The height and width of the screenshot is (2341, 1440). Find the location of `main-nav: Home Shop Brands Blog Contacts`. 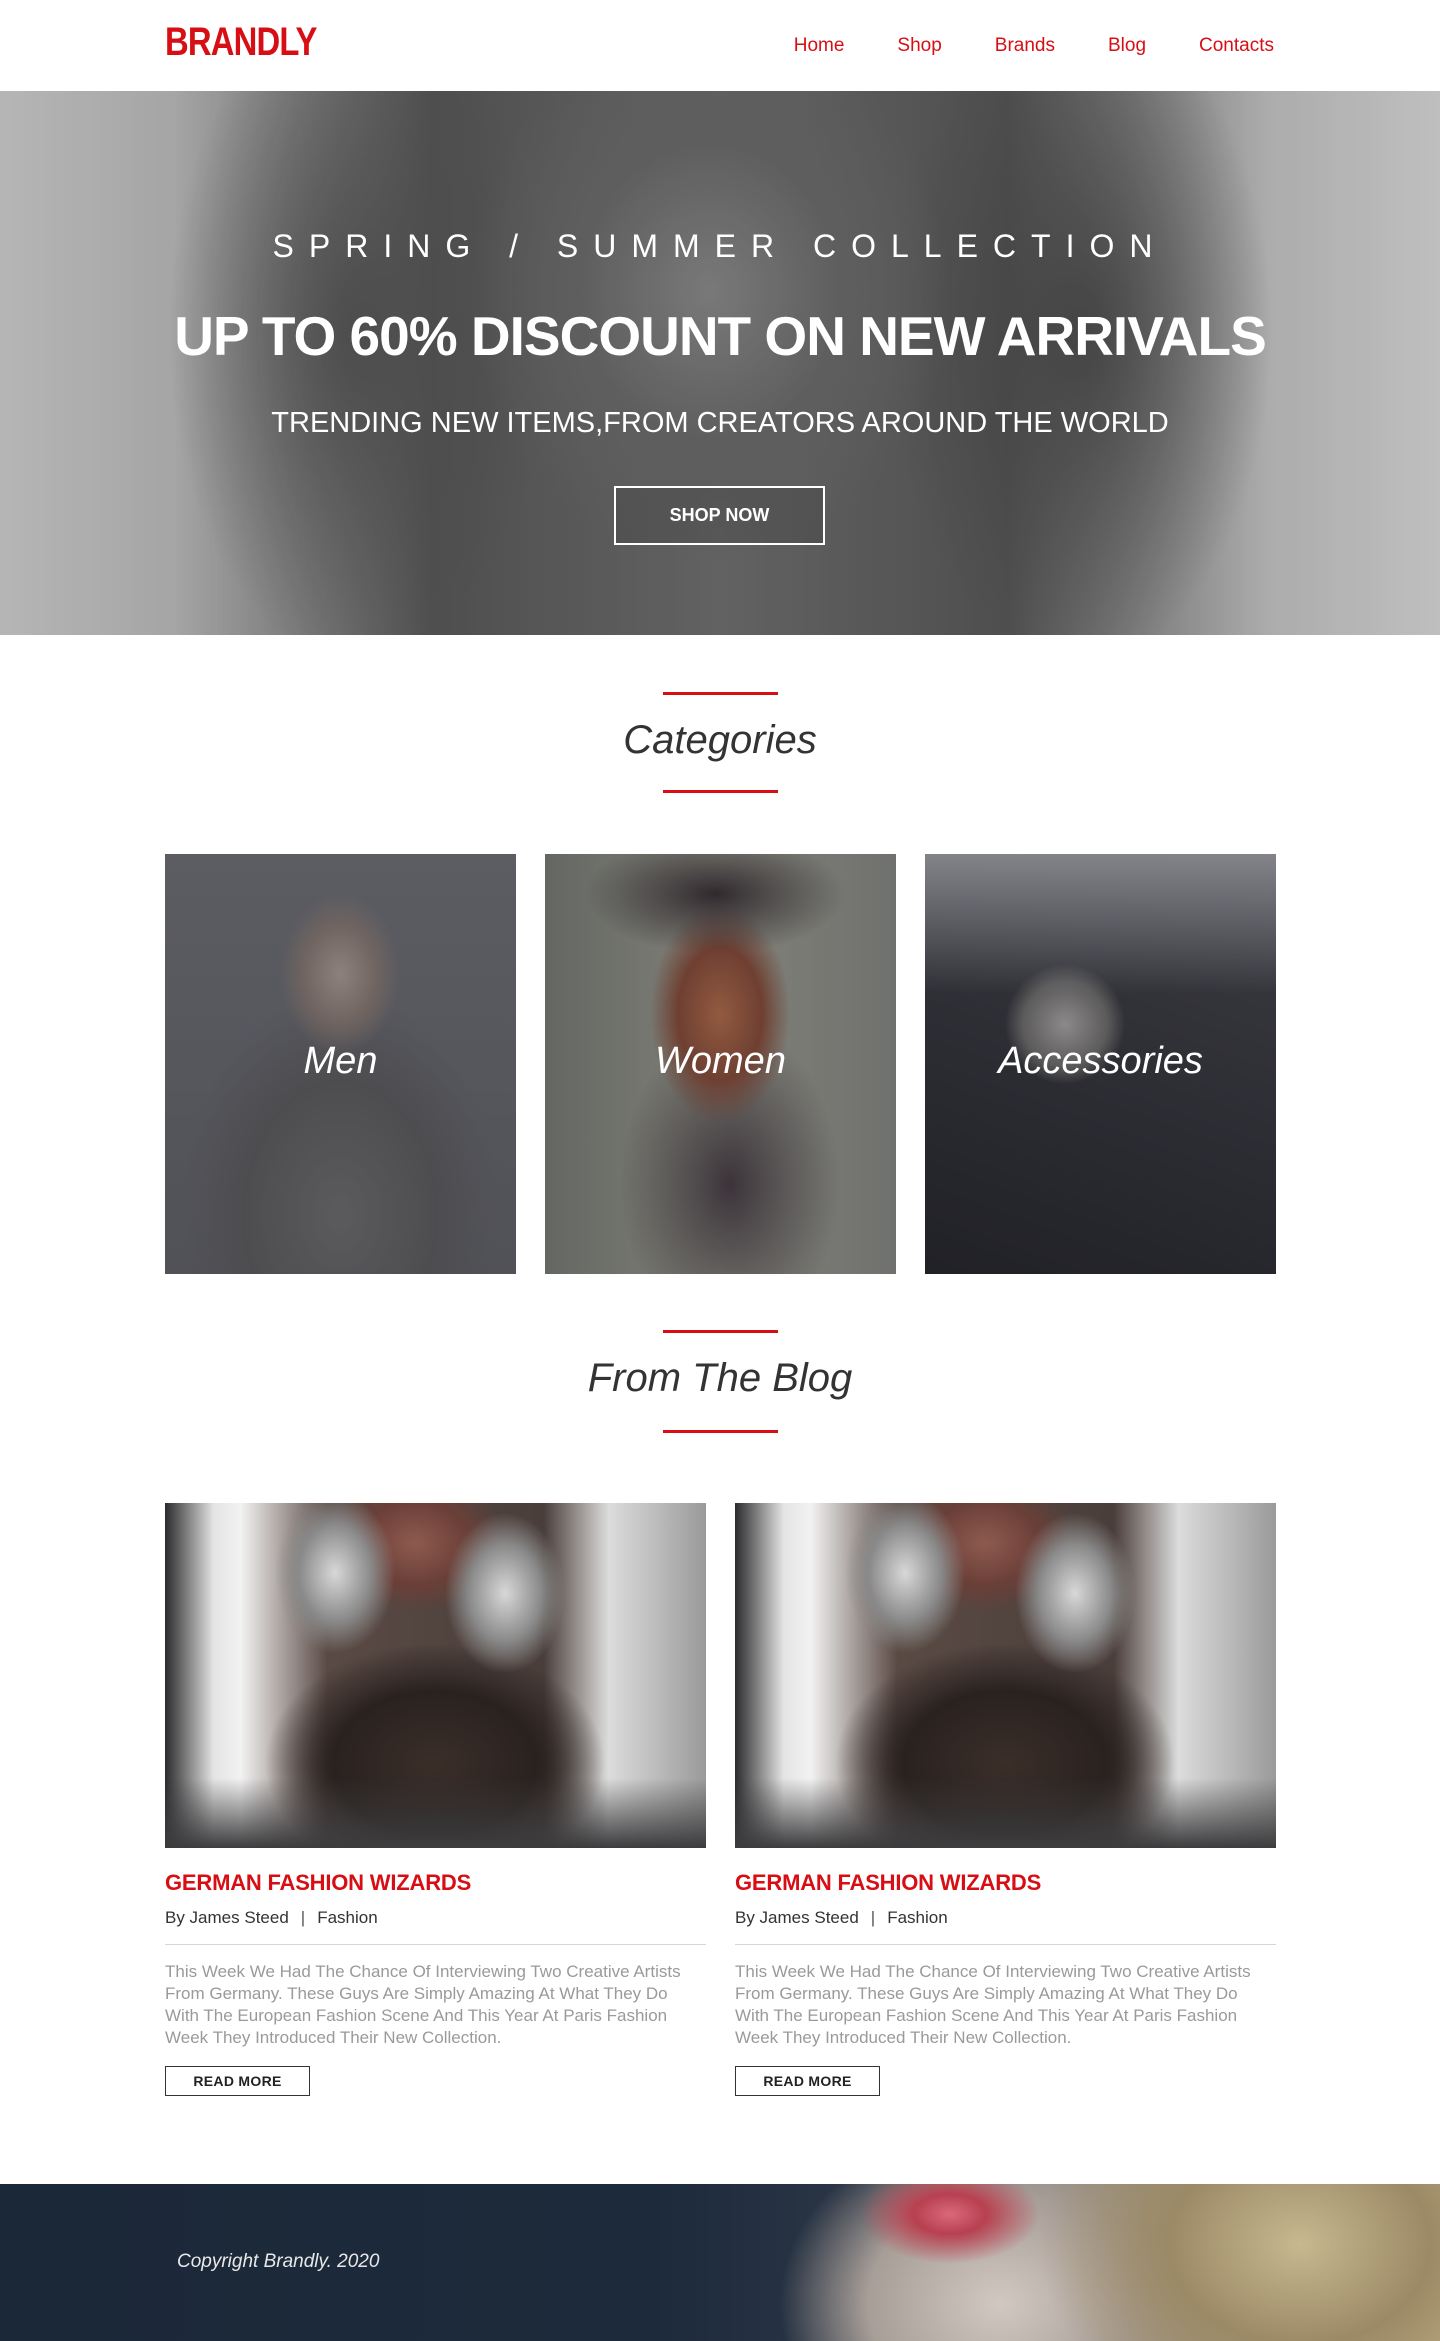

main-nav: Home Shop Brands Blog Contacts is located at coordinates (1007, 46).